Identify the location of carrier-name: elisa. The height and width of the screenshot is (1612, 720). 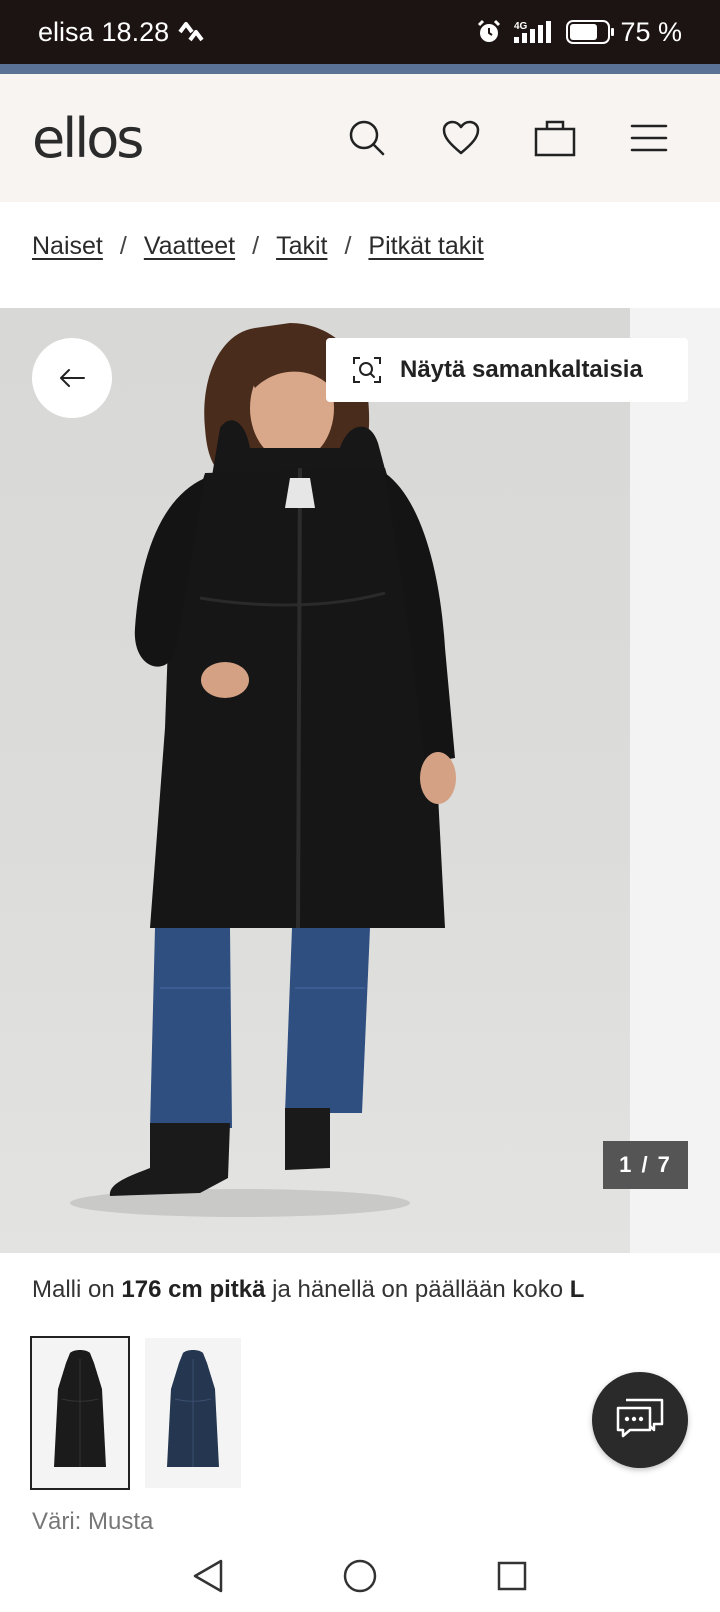
(66, 31).